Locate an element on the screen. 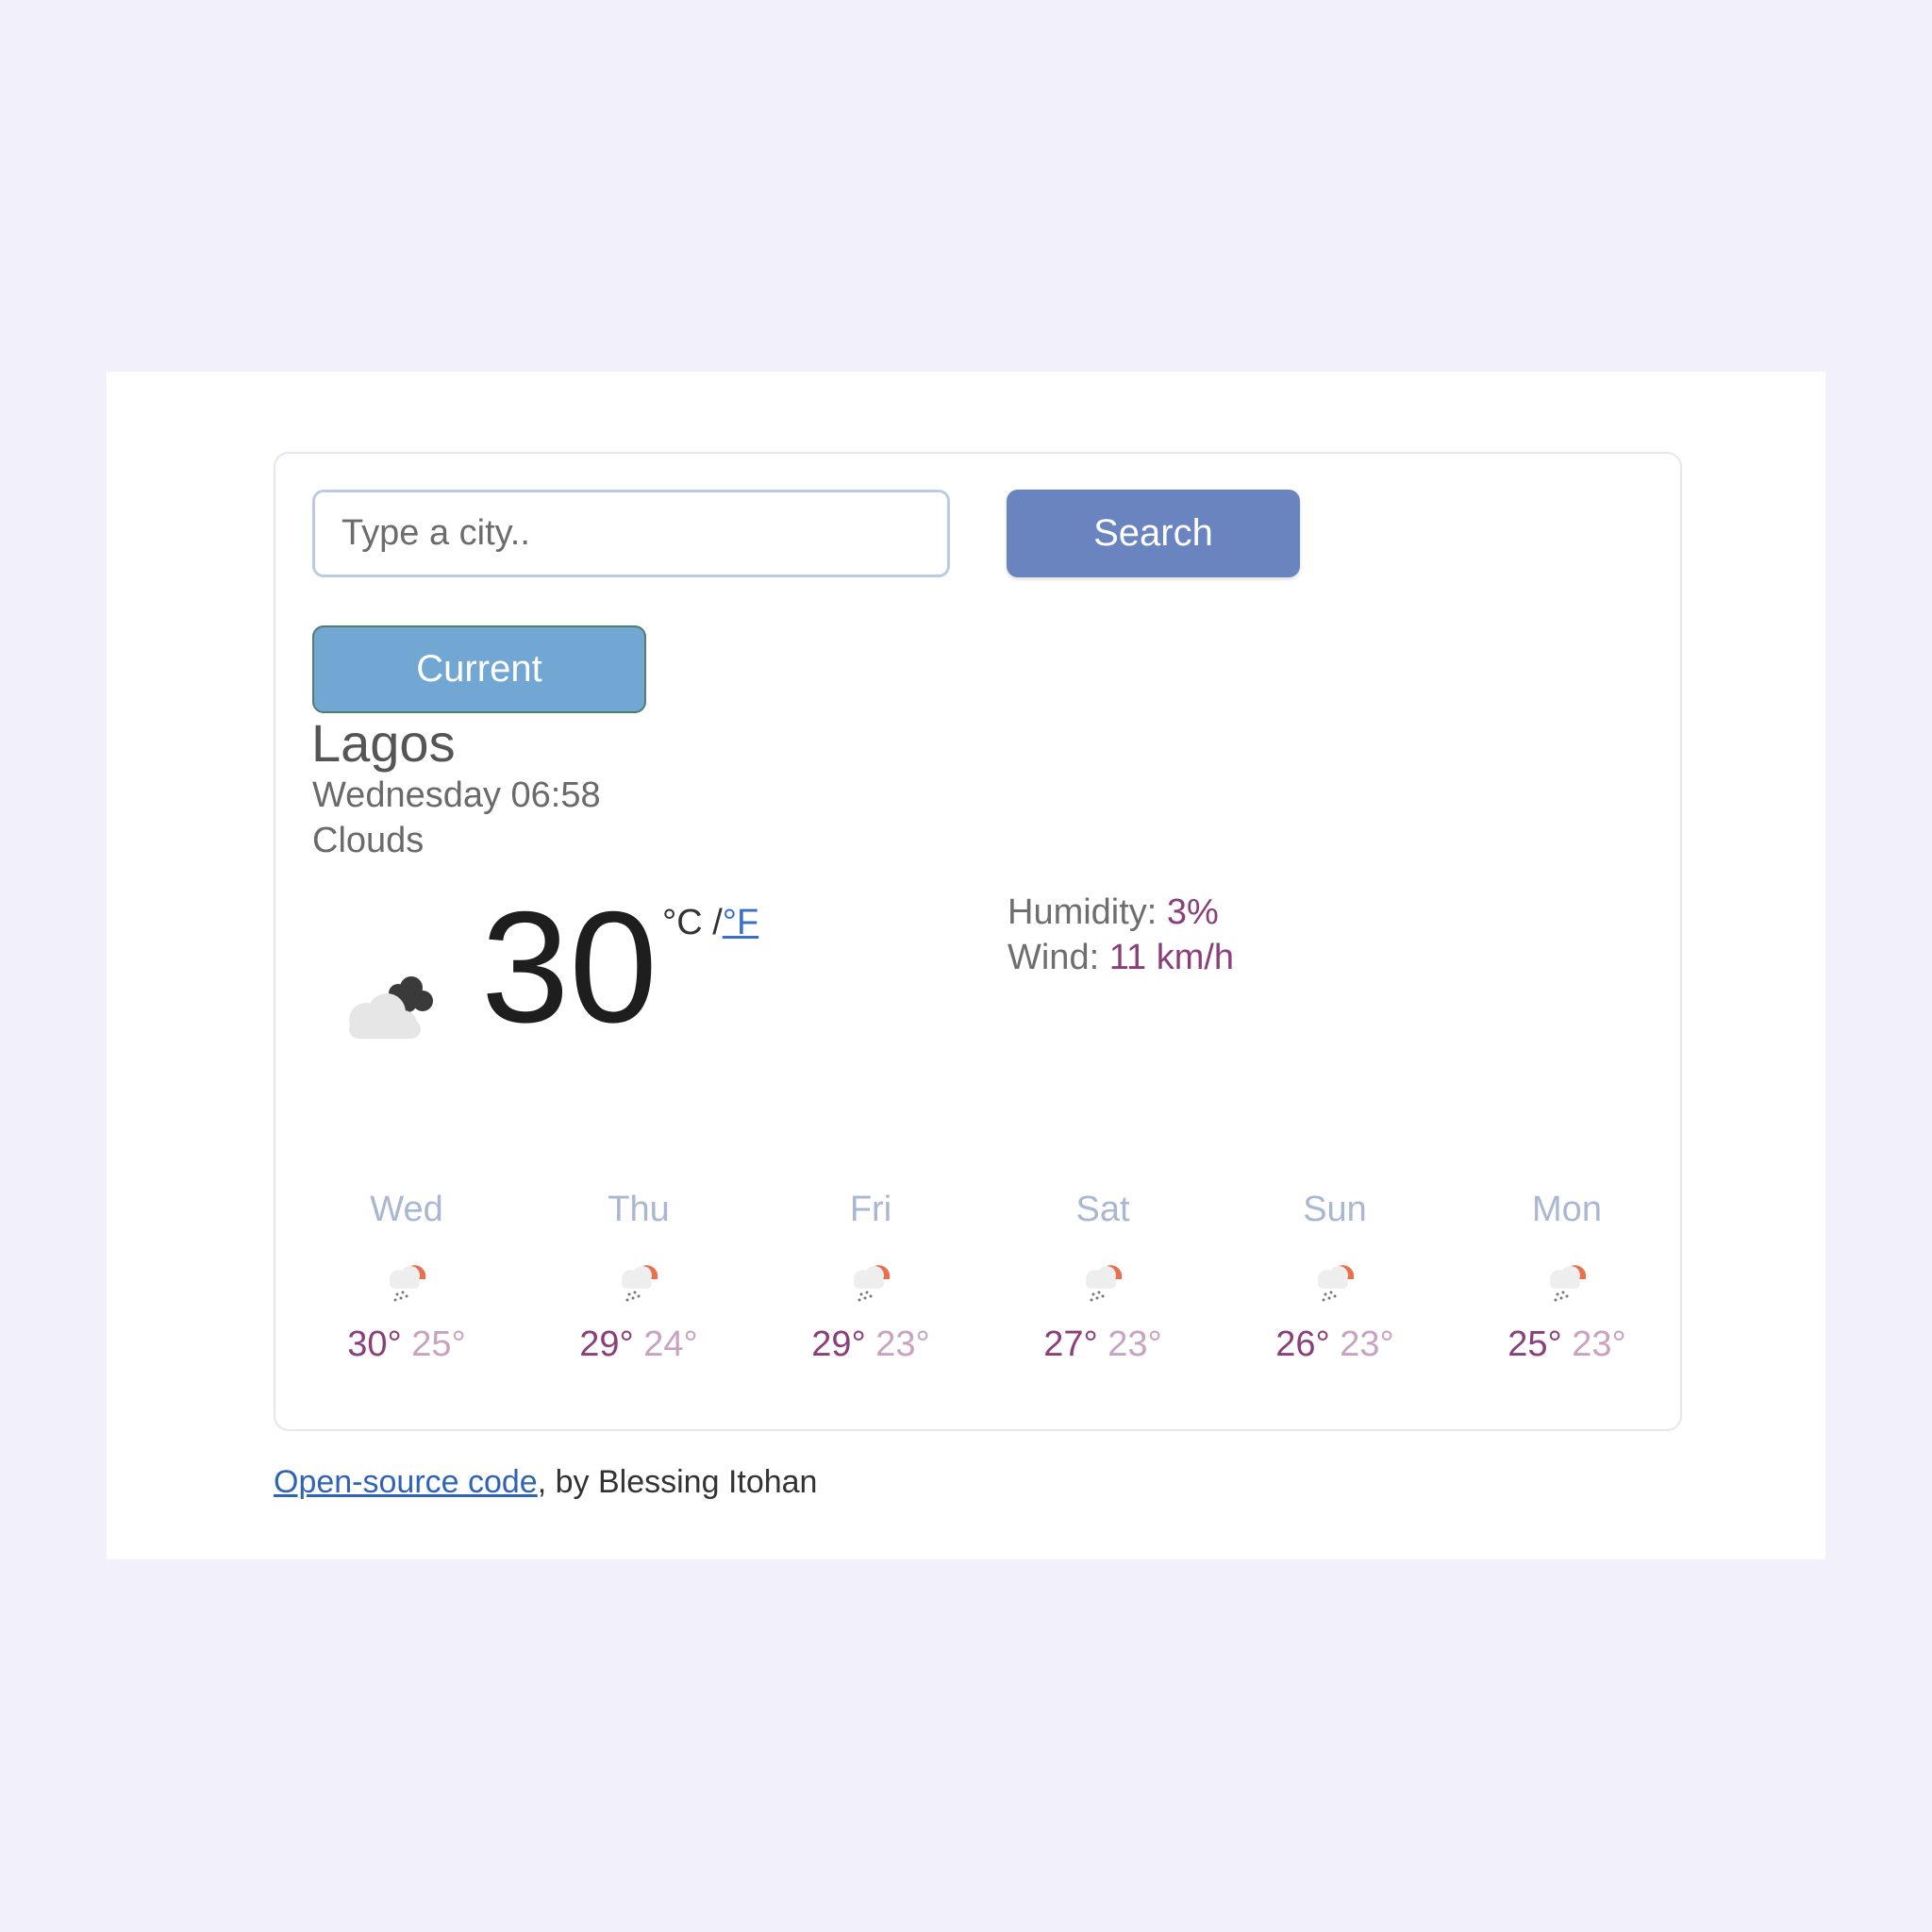  city-search-input is located at coordinates (631, 534).